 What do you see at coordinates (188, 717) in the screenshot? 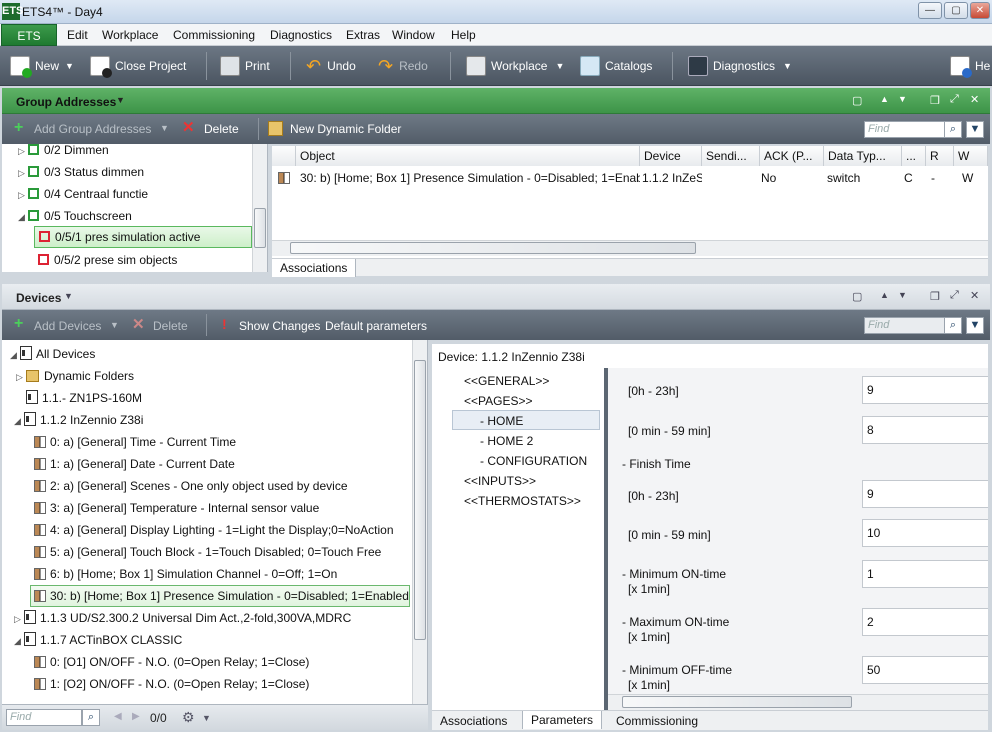
I see `gear-icon: ⚙` at bounding box center [188, 717].